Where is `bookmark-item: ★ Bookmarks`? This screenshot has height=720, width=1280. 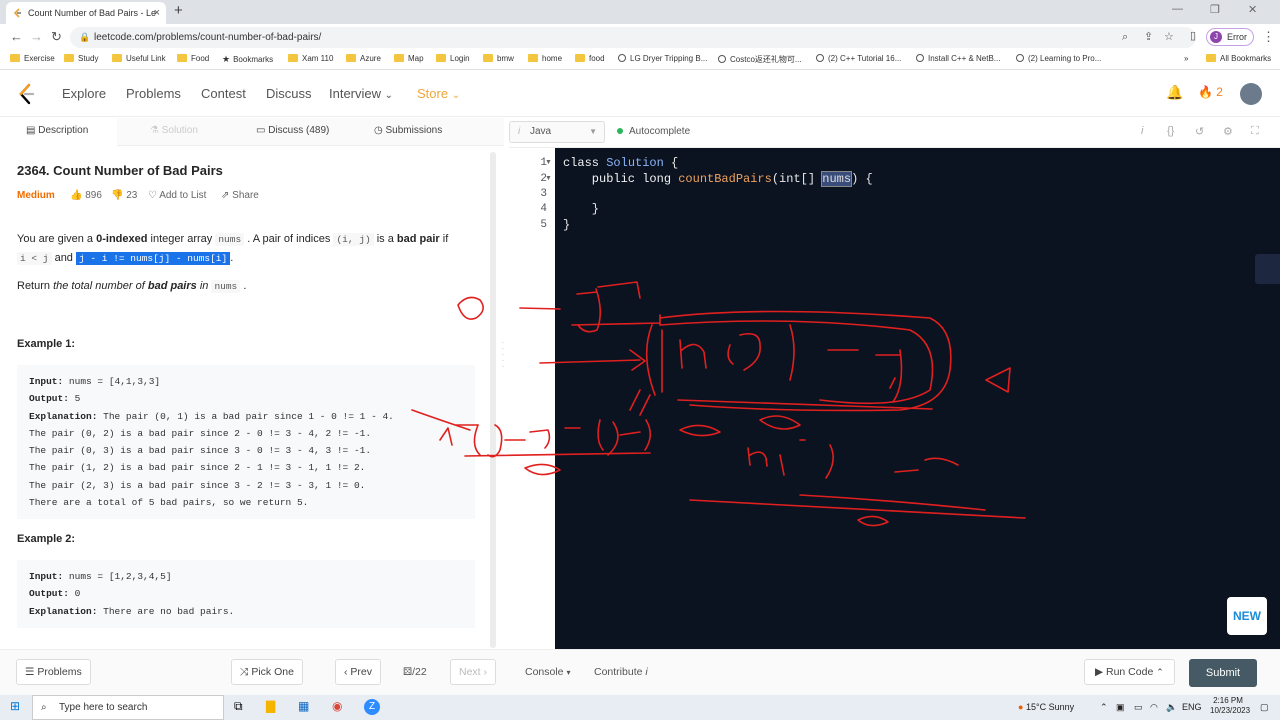 bookmark-item: ★ Bookmarks is located at coordinates (247, 59).